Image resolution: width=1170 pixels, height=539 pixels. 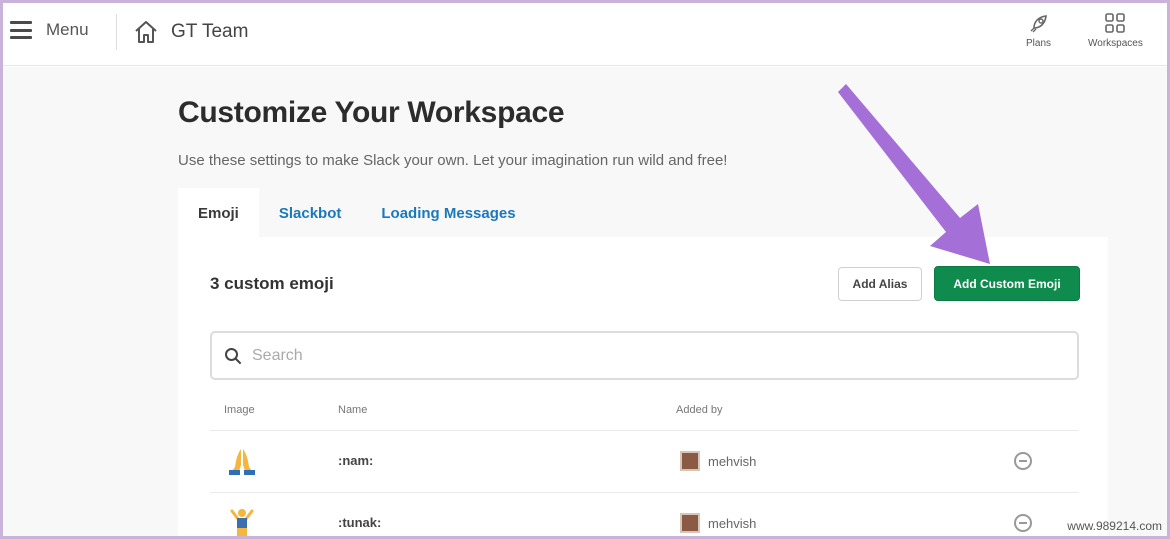 I want to click on workspaces-label: Workspaces, so click(x=1115, y=43).